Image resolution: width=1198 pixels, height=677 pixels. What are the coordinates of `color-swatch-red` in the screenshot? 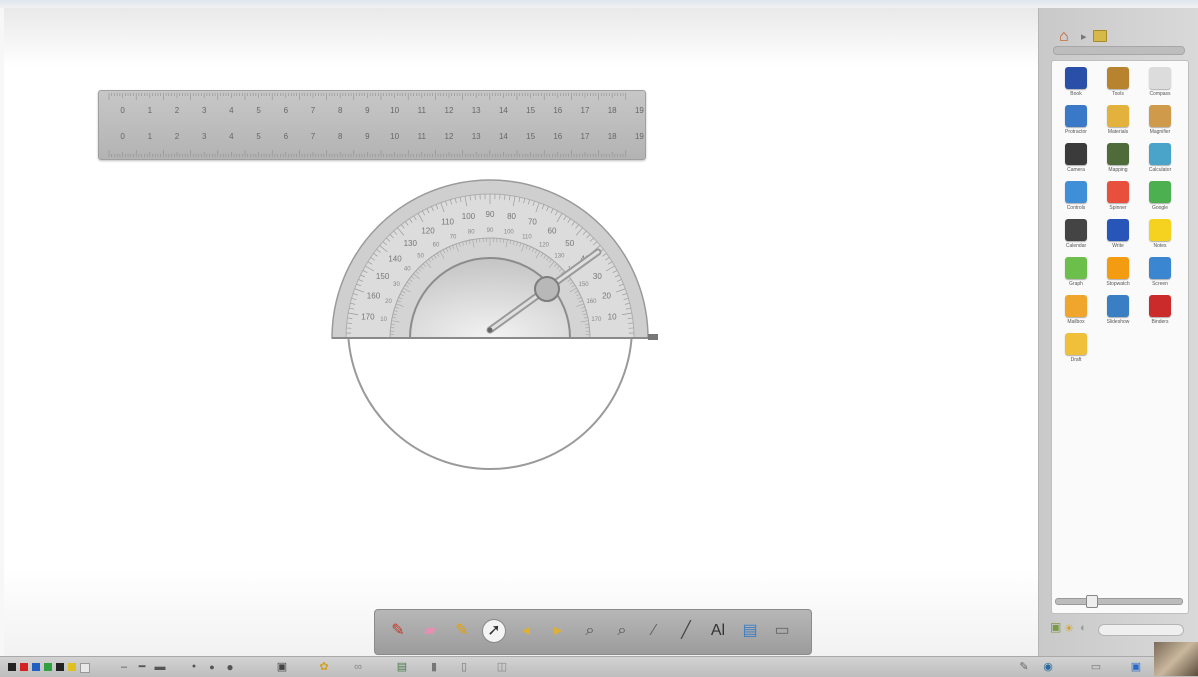 It's located at (24, 667).